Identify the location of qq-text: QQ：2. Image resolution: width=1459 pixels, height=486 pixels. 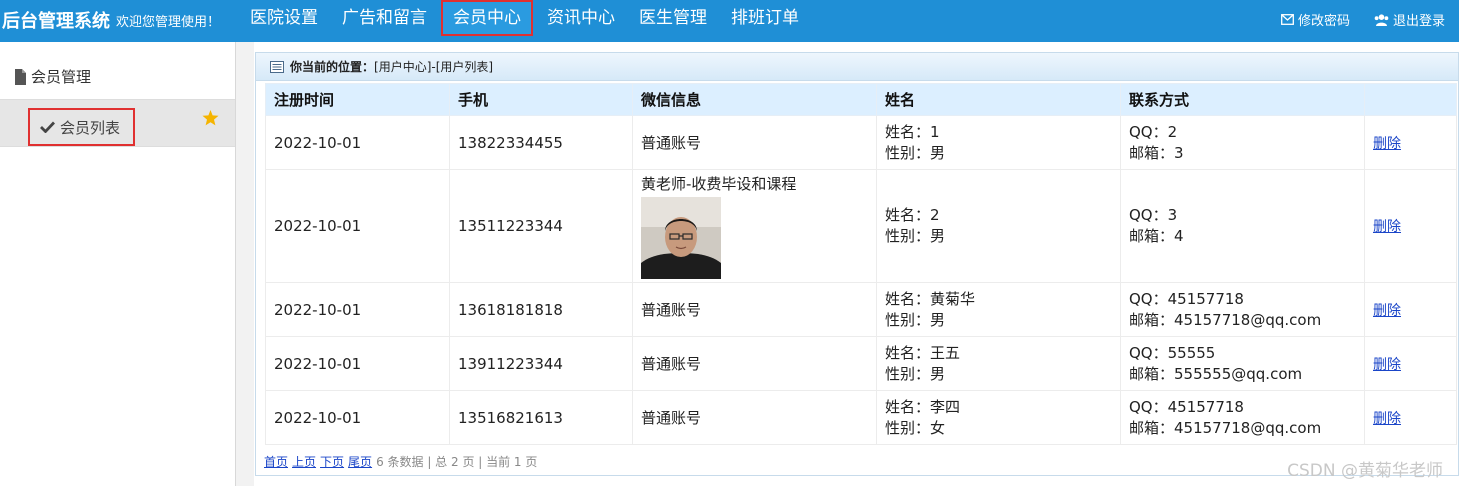
(1153, 131).